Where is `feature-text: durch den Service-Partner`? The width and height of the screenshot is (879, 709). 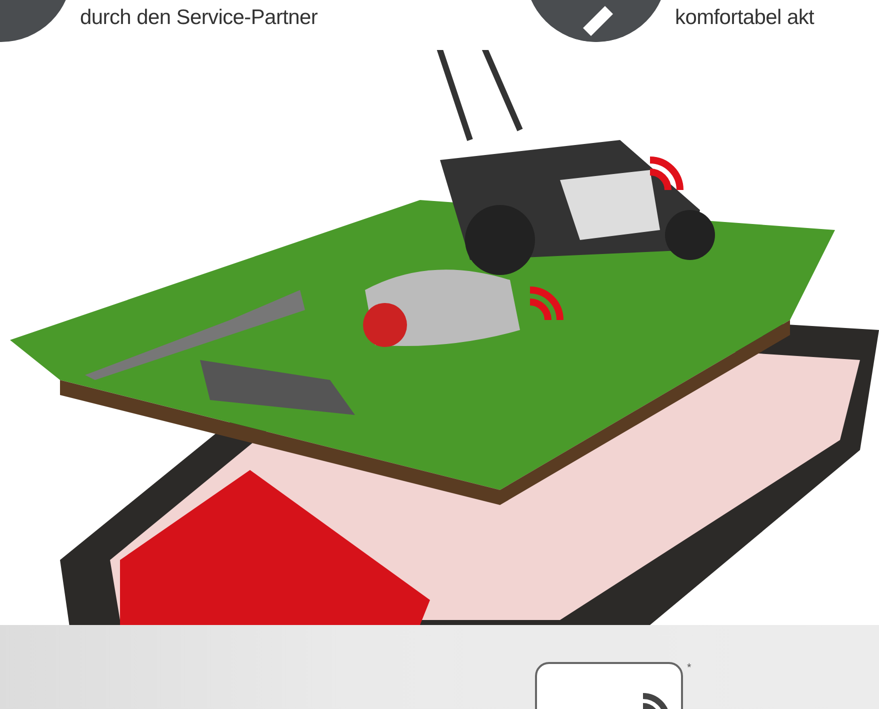 feature-text: durch den Service-Partner is located at coordinates (199, 18).